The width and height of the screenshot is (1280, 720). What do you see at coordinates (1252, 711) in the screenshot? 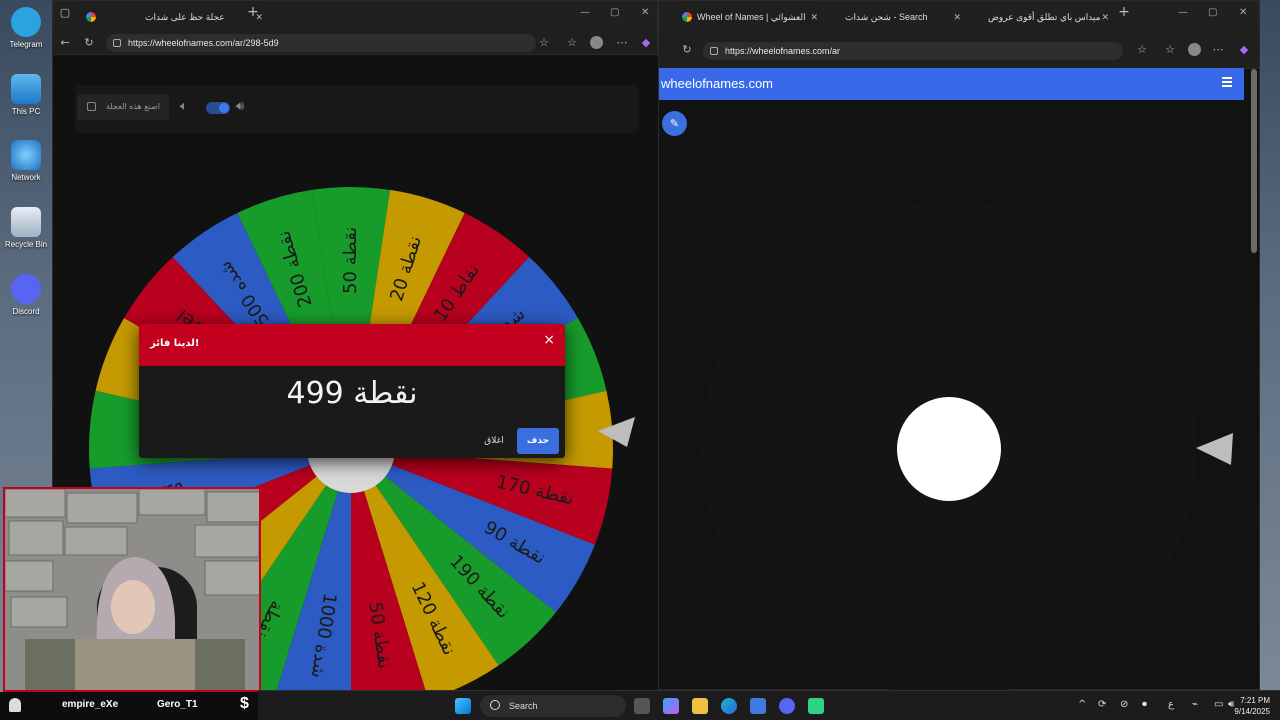
I see `clock-date: 9/14/2025` at bounding box center [1252, 711].